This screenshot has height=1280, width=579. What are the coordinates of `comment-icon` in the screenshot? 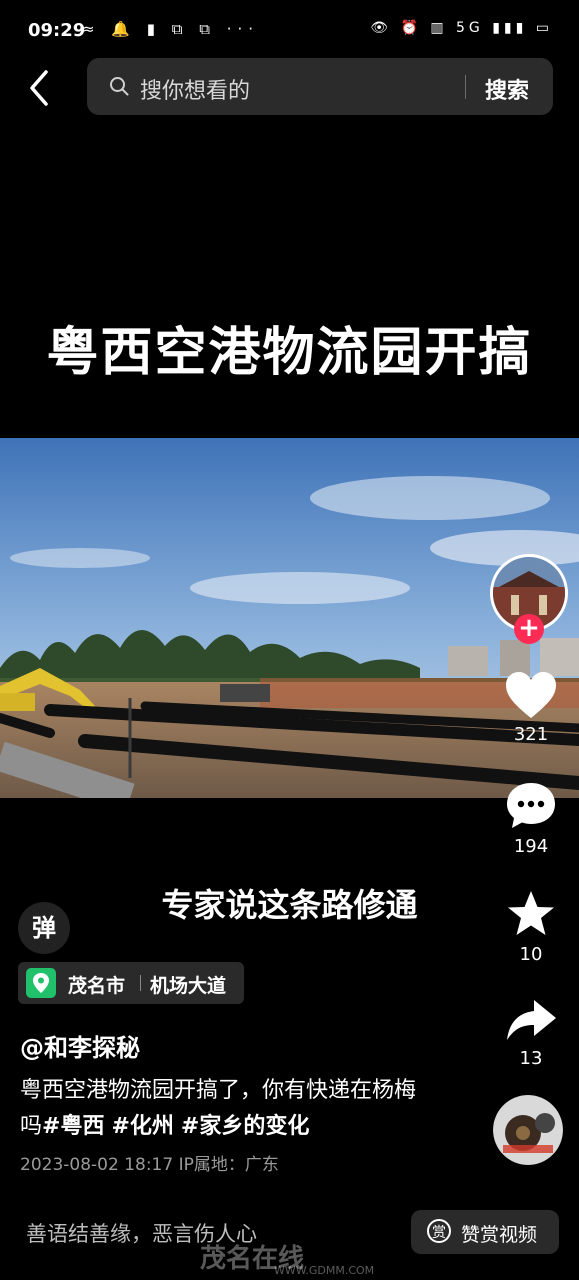 It's located at (531, 805).